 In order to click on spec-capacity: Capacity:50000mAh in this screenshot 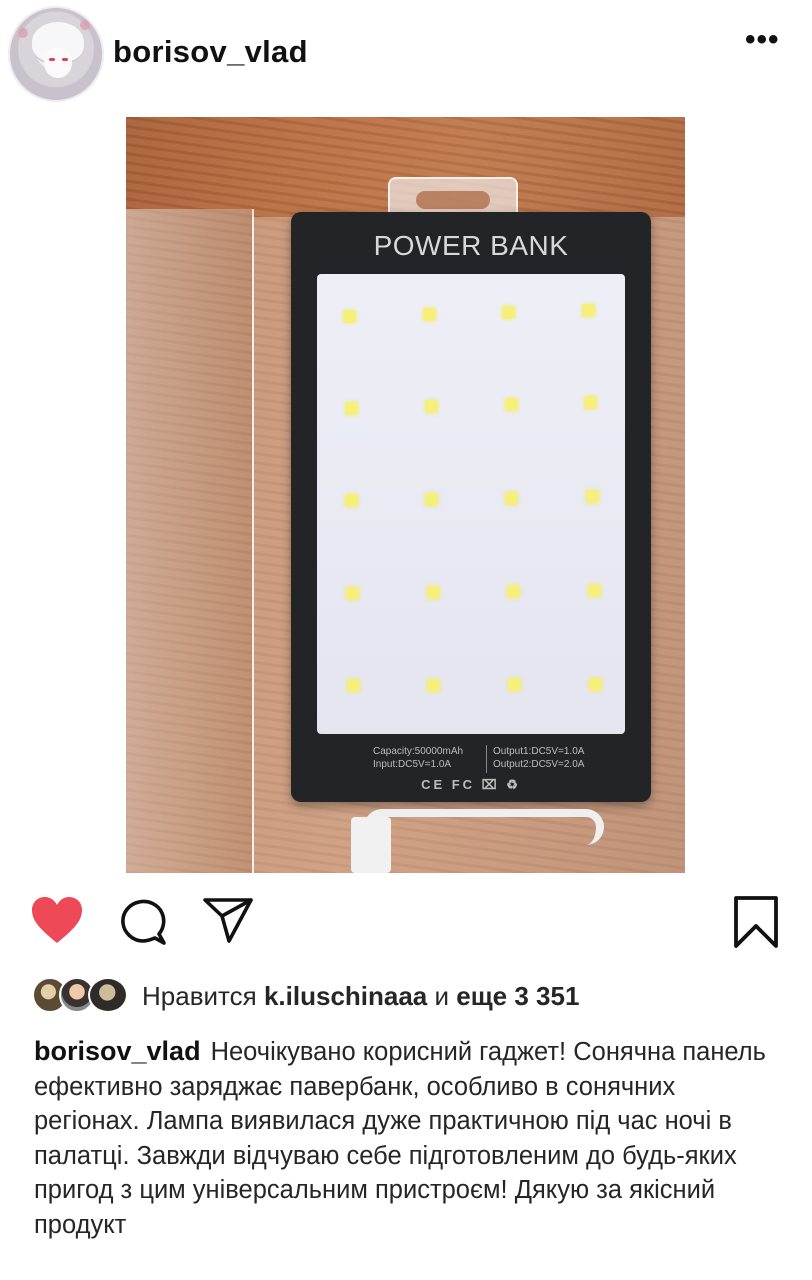, I will do `click(418, 751)`.